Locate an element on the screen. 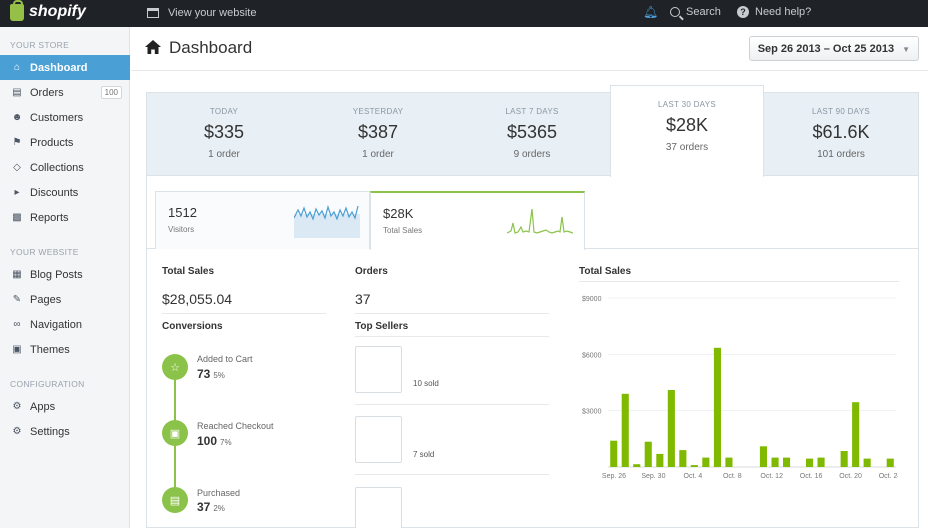  sidebar-item-apps: ⚙ Apps is located at coordinates (65, 406).